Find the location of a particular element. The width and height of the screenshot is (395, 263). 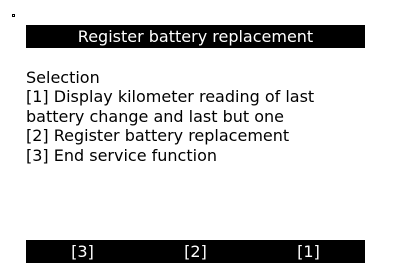

option-3: [3] End service function is located at coordinates (121, 155).